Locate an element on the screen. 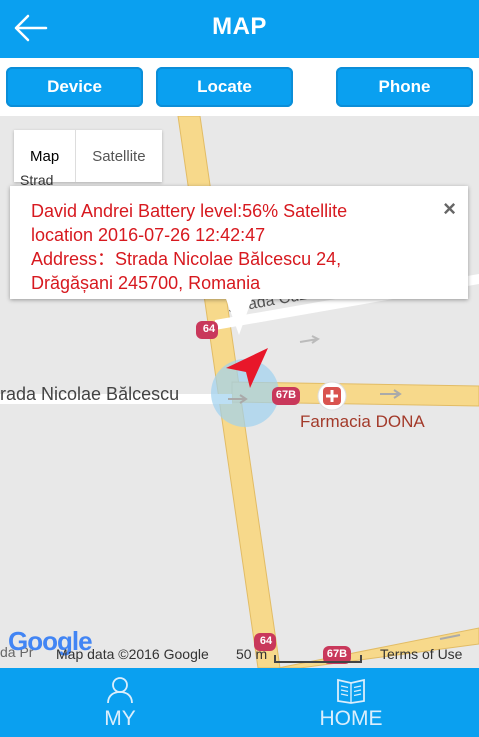 The width and height of the screenshot is (479, 737). terms-of-use-link: Terms of Use is located at coordinates (421, 654).